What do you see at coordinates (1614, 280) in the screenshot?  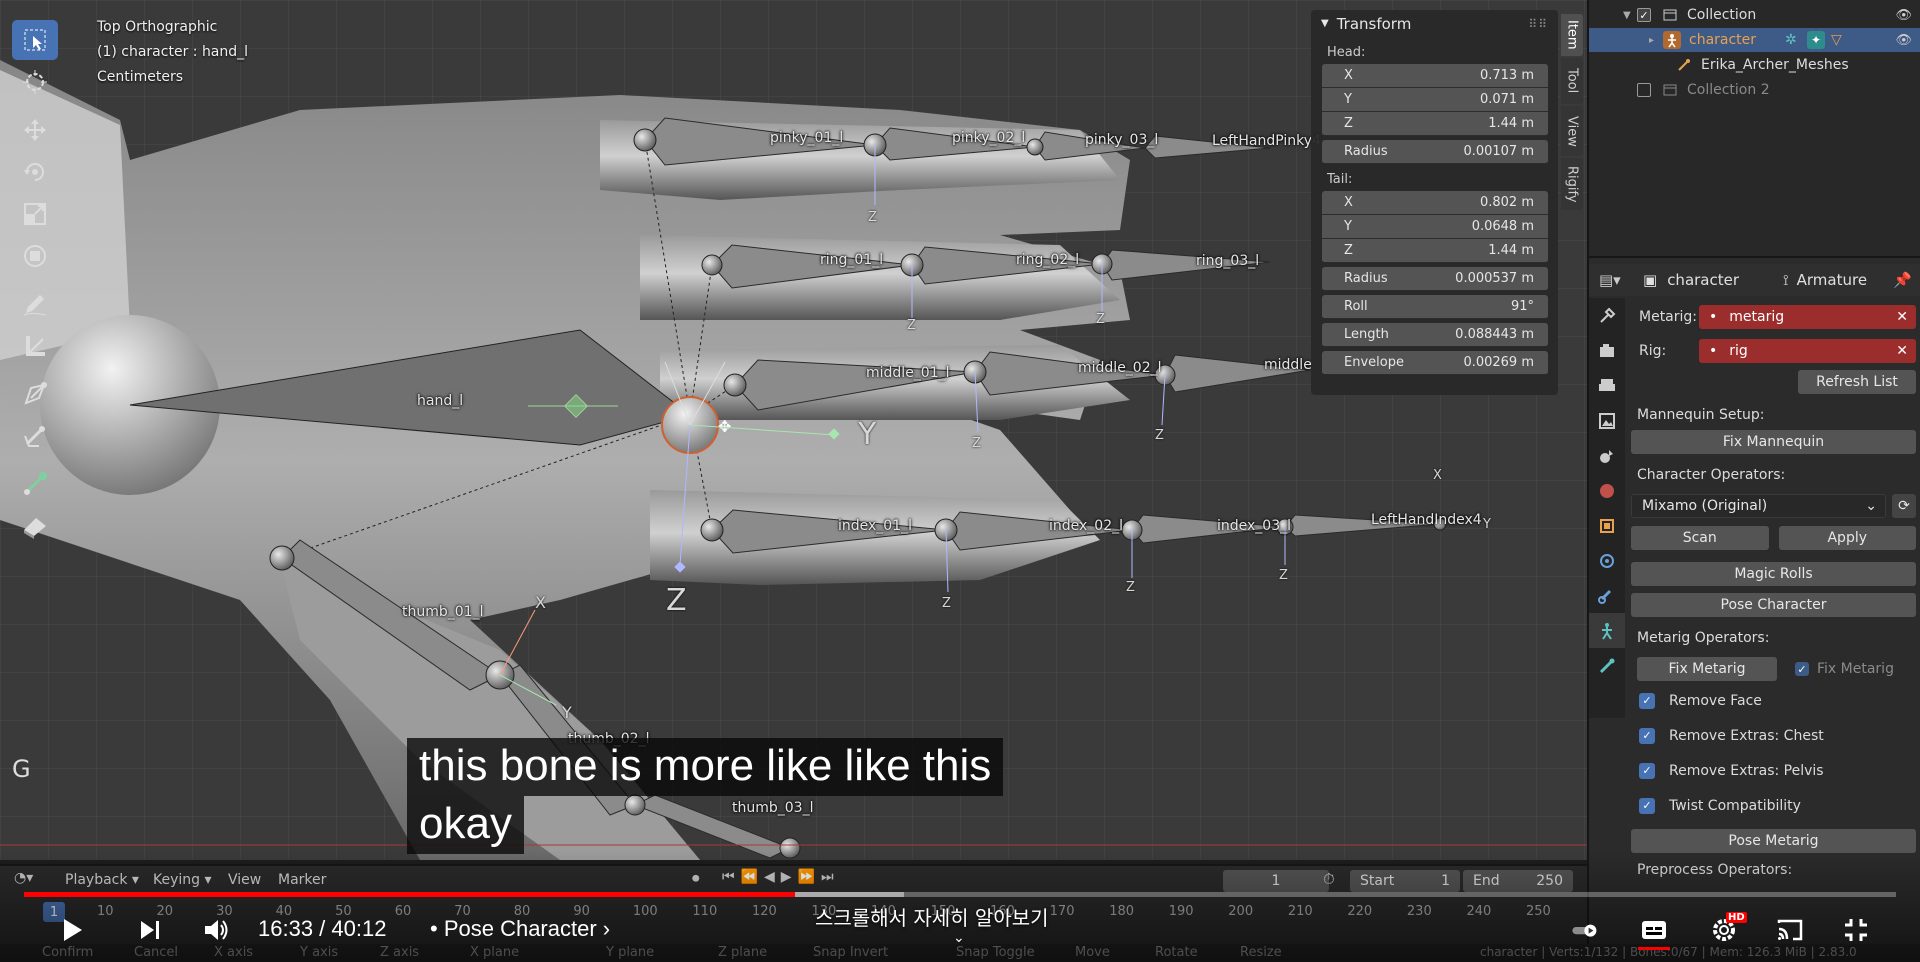 I see `editor-type-icon: ▤▾` at bounding box center [1614, 280].